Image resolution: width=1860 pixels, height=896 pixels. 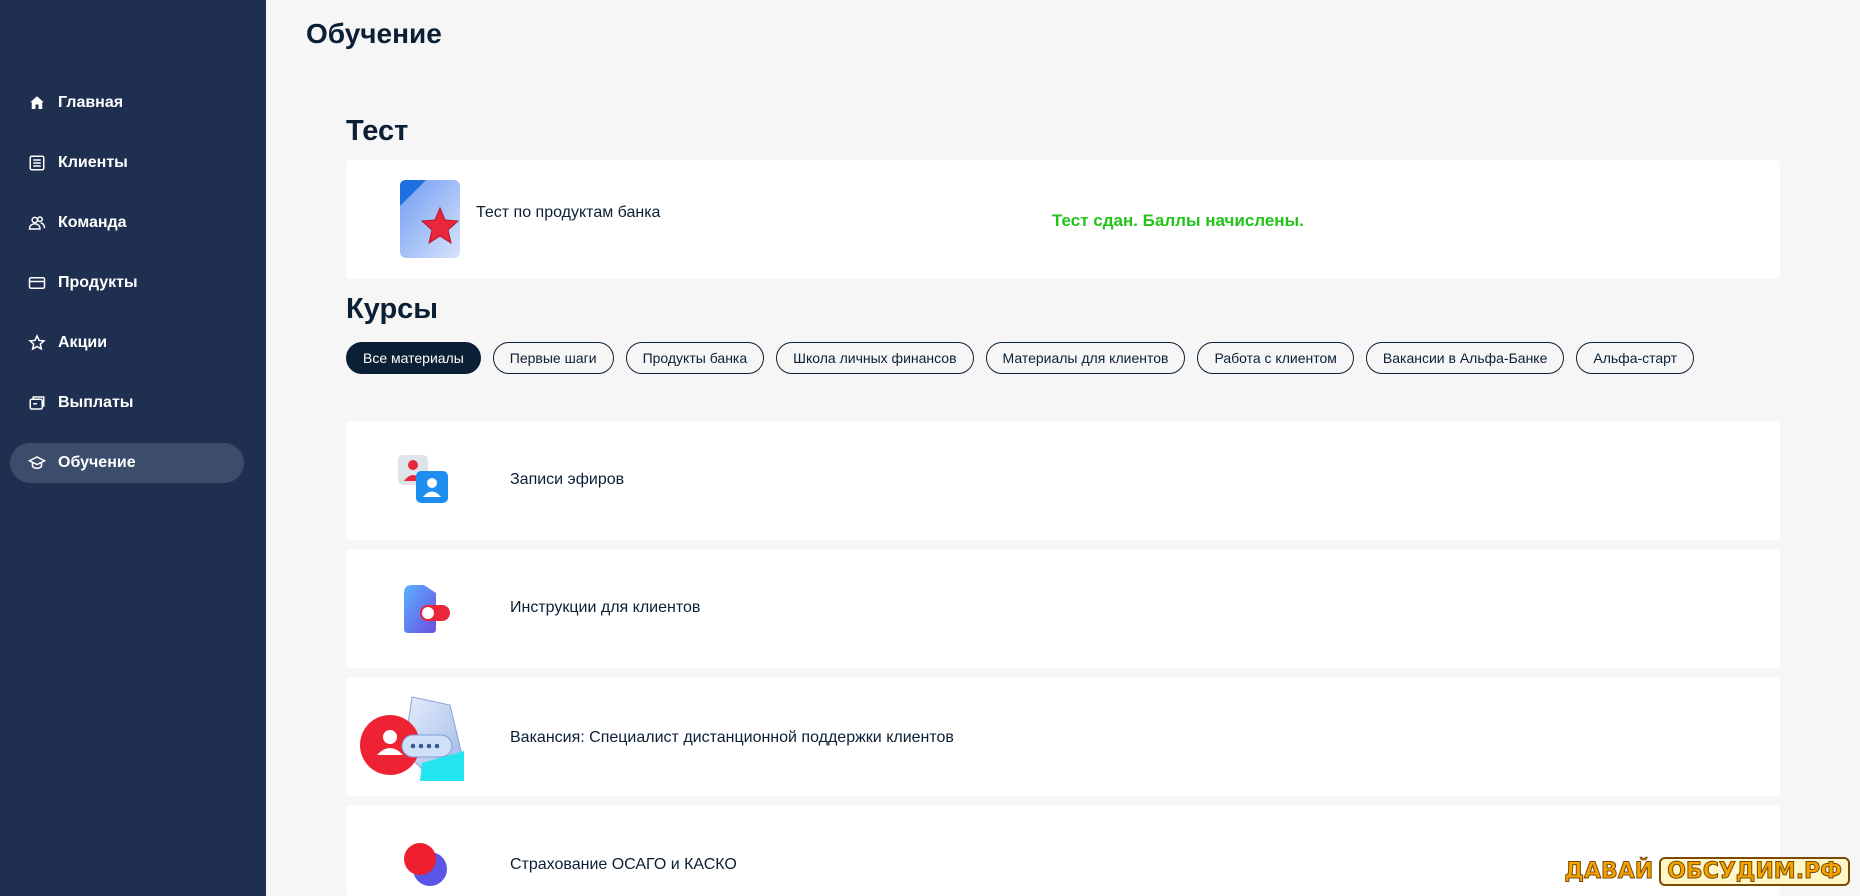 What do you see at coordinates (92, 222) in the screenshot?
I see `sidebar-item-label: Команда` at bounding box center [92, 222].